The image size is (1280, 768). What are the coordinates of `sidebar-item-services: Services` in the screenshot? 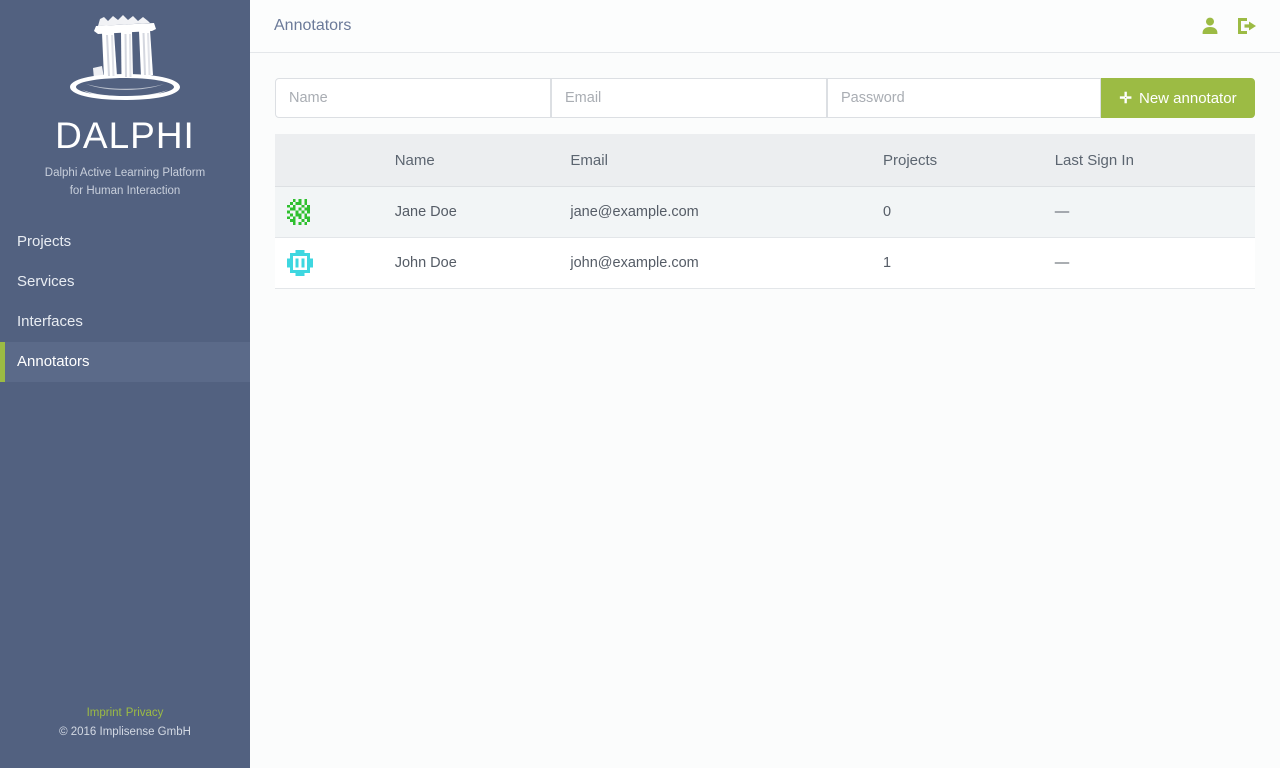 It's located at (125, 282).